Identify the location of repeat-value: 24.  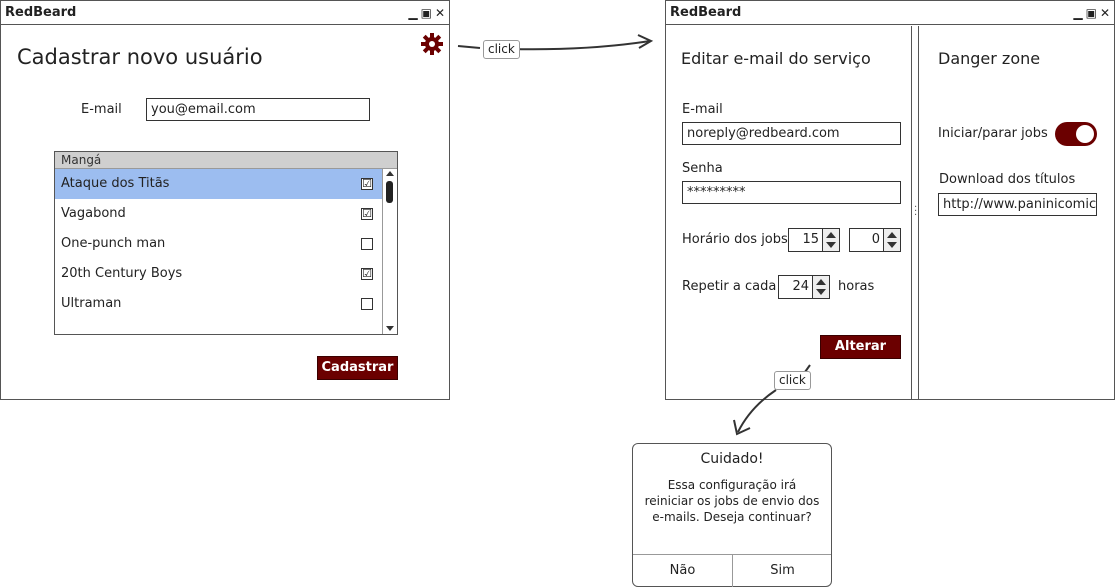
(800, 286).